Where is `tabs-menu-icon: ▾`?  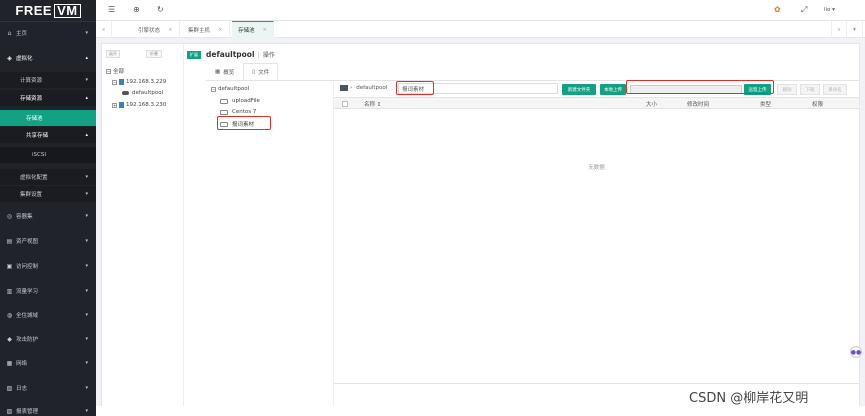 tabs-menu-icon: ▾ is located at coordinates (855, 29).